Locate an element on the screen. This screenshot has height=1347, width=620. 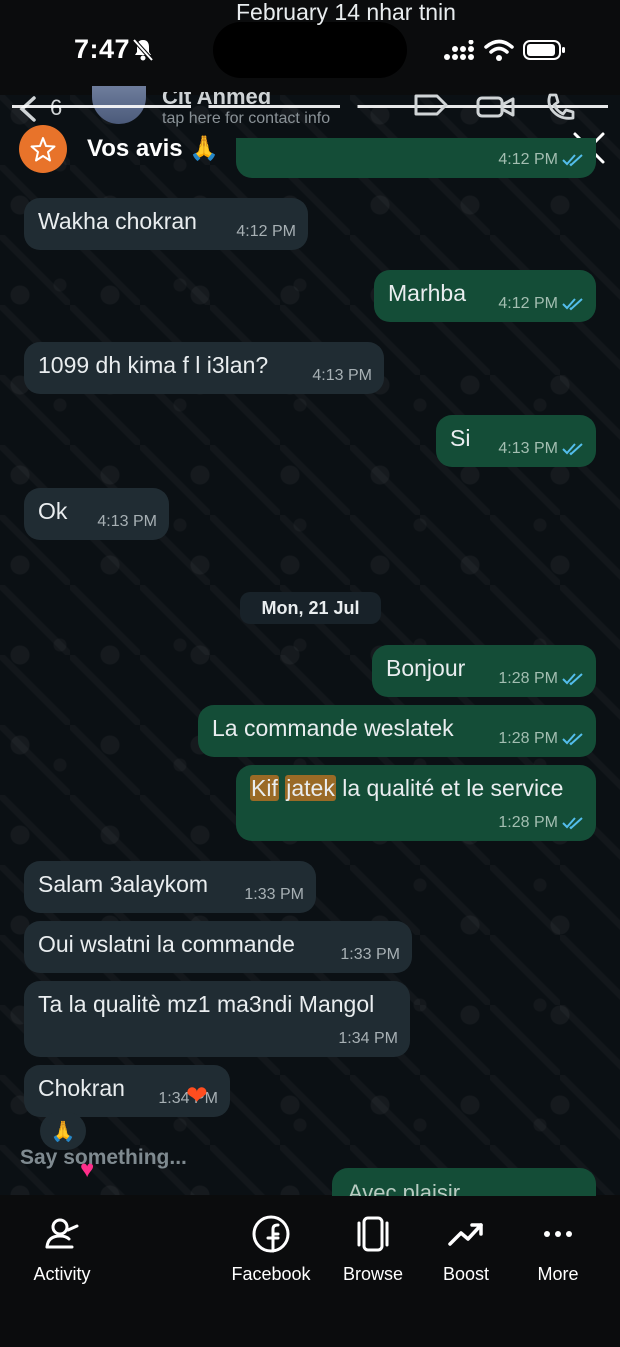
promo-title: Vos avis 🙏 is located at coordinates (153, 148).